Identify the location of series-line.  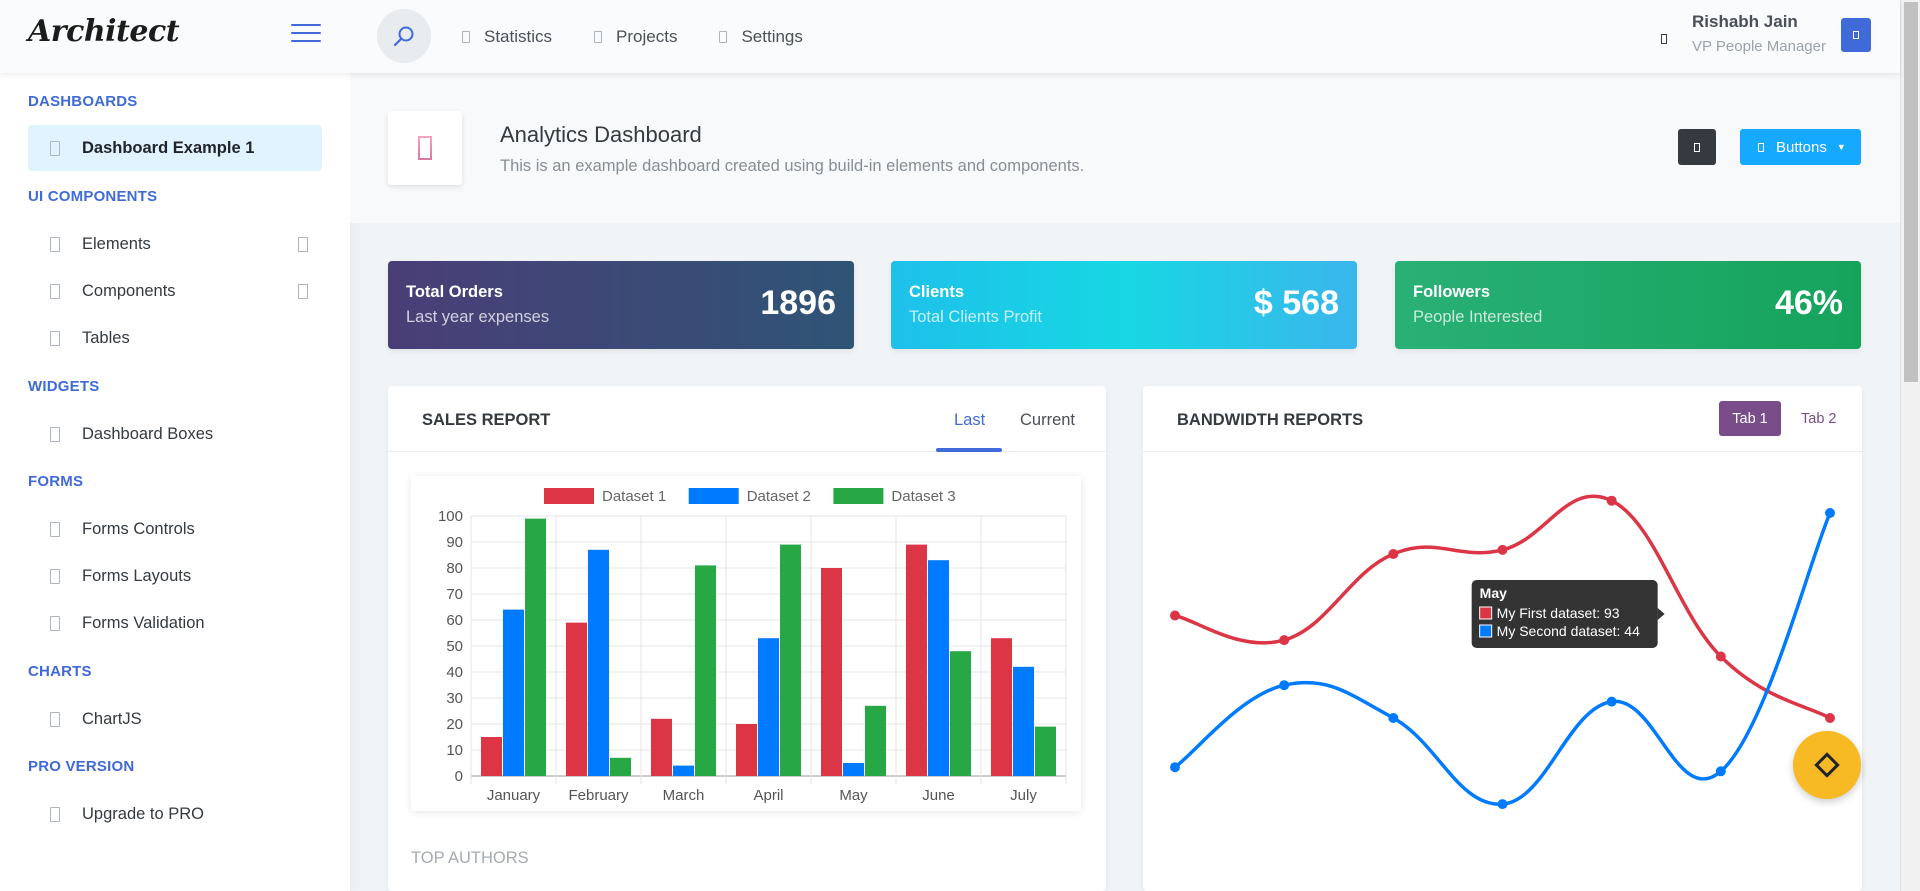
(1502, 659).